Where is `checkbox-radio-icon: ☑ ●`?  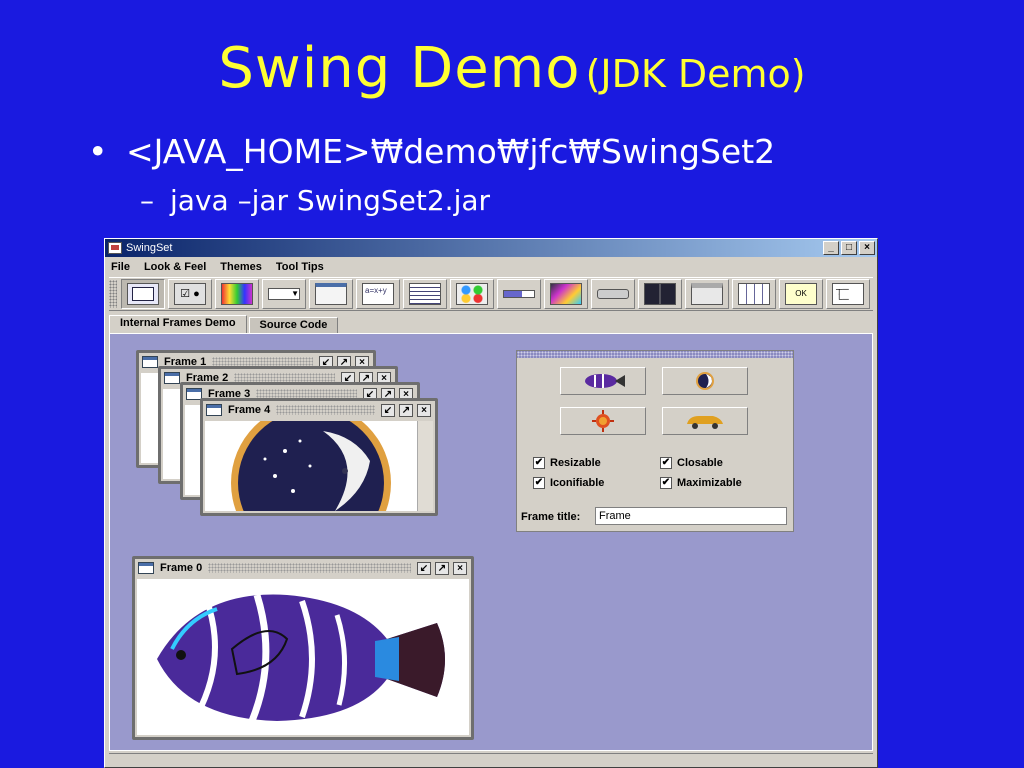 checkbox-radio-icon: ☑ ● is located at coordinates (190, 294).